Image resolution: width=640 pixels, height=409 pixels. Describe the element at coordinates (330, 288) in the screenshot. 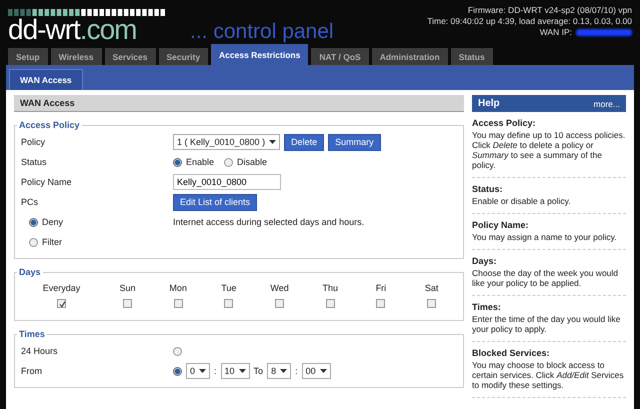

I see `day-label: Thu` at that location.